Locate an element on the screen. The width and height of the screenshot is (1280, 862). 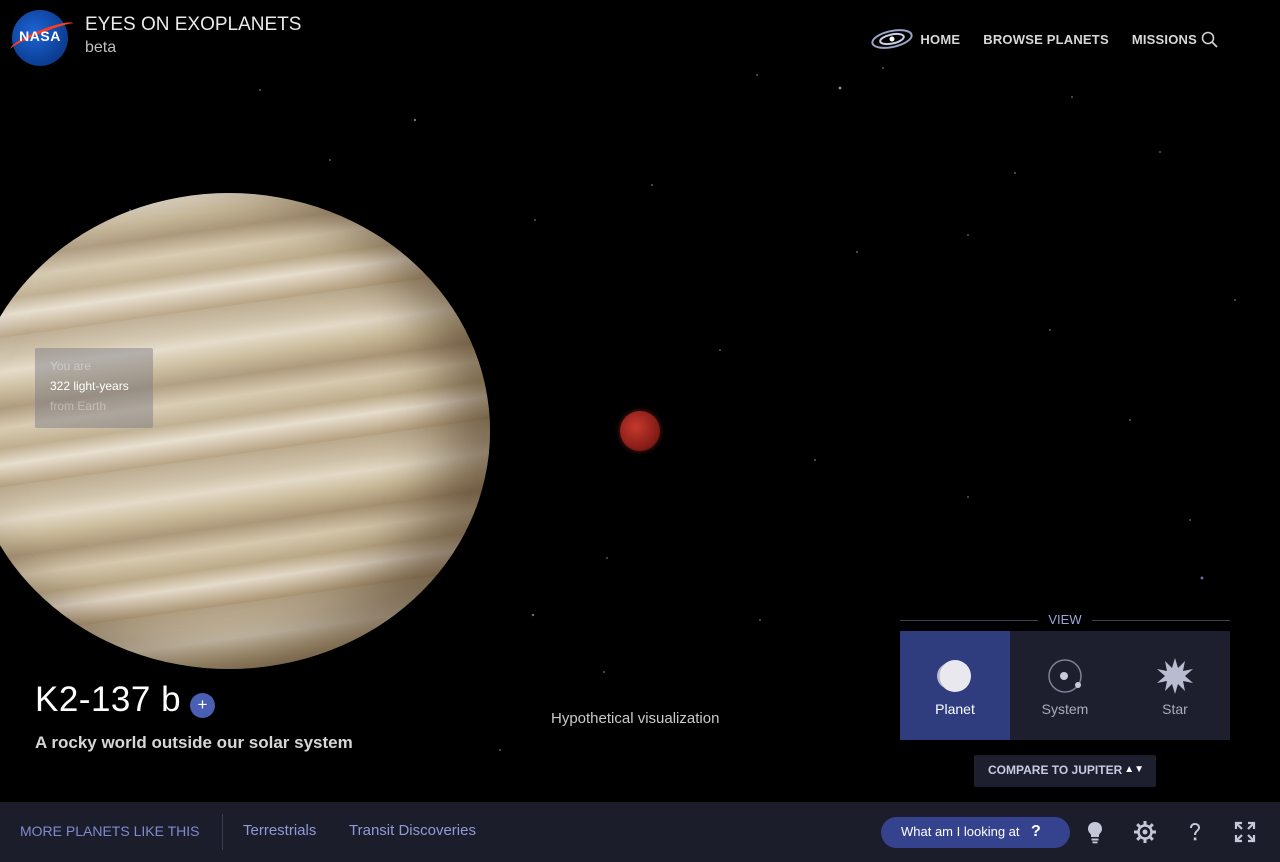
distance-line-3: from Earth is located at coordinates (78, 406).